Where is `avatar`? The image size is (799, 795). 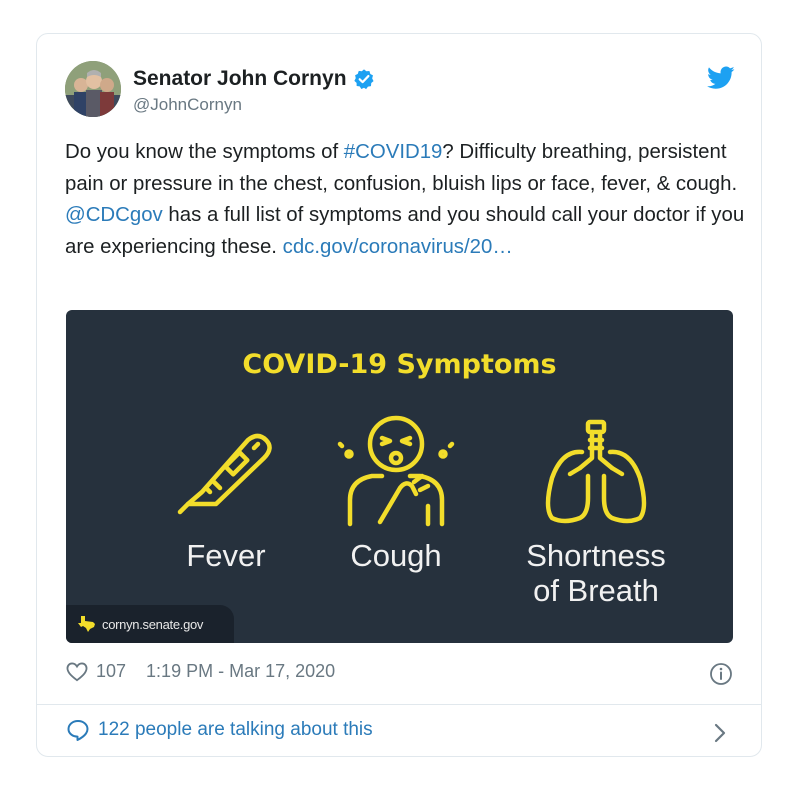
avatar is located at coordinates (93, 89).